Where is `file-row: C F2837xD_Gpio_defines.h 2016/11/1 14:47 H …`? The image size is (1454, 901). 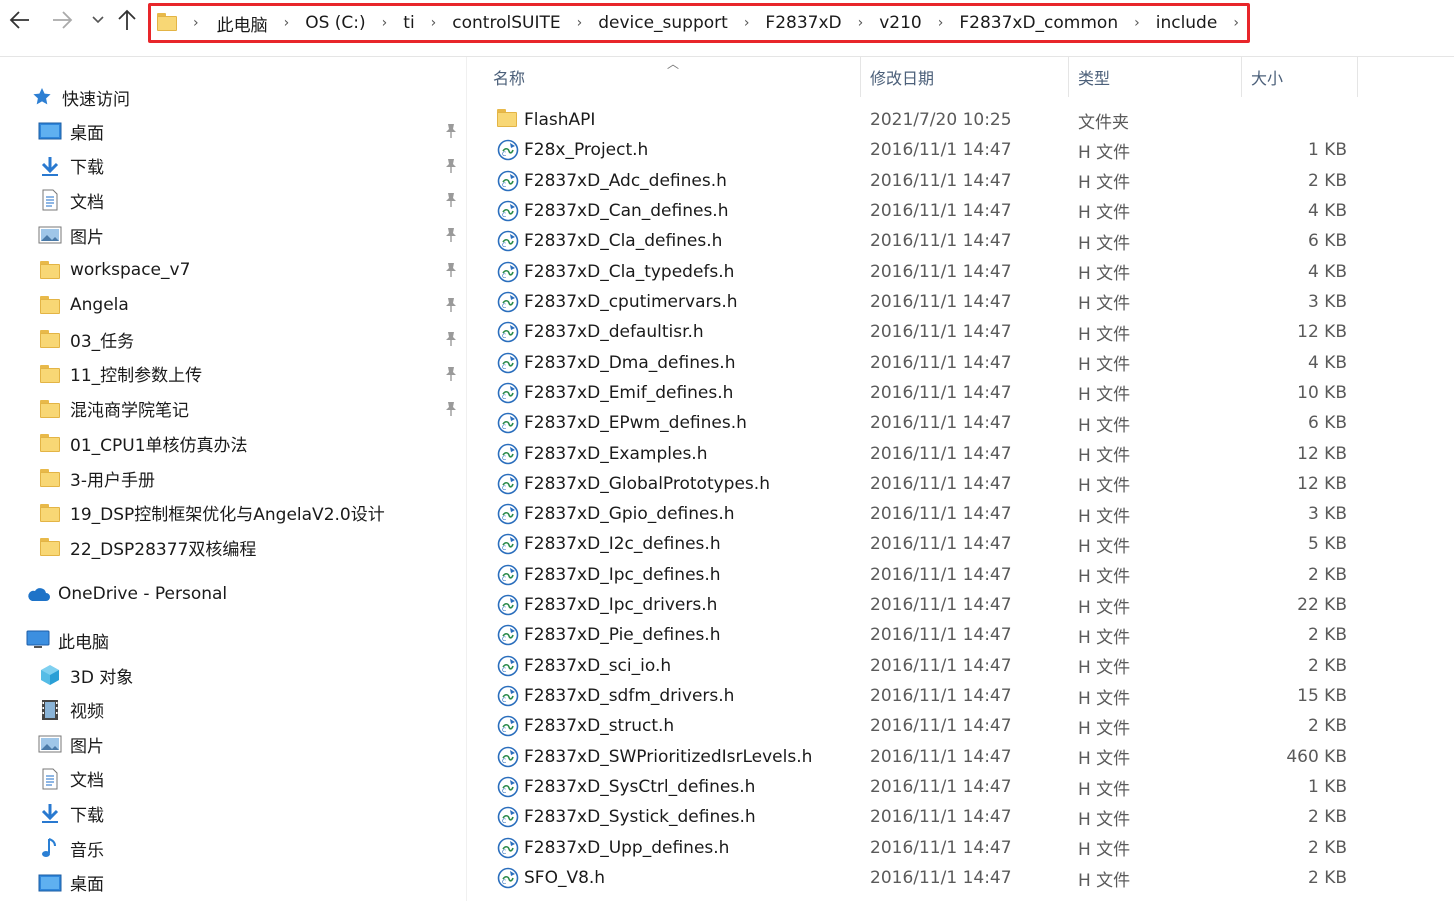
file-row: C F2837xD_Gpio_defines.h 2016/11/1 14:47 H … is located at coordinates (960, 514).